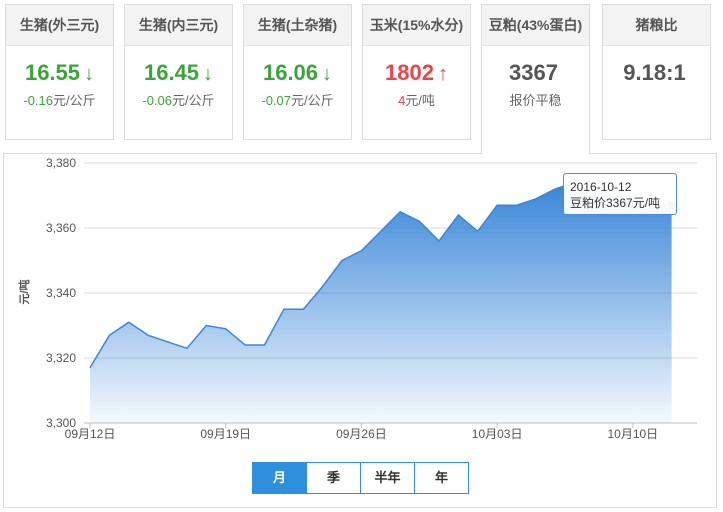 Image resolution: width=723 pixels, height=512 pixels. I want to click on tab-year: 年, so click(441, 478).